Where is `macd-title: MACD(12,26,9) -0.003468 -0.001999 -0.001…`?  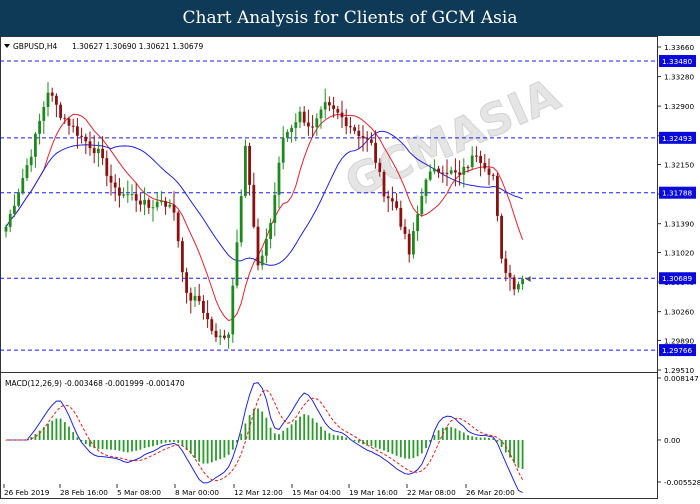
macd-title: MACD(12,26,9) -0.003468 -0.001999 -0.001… is located at coordinates (95, 383).